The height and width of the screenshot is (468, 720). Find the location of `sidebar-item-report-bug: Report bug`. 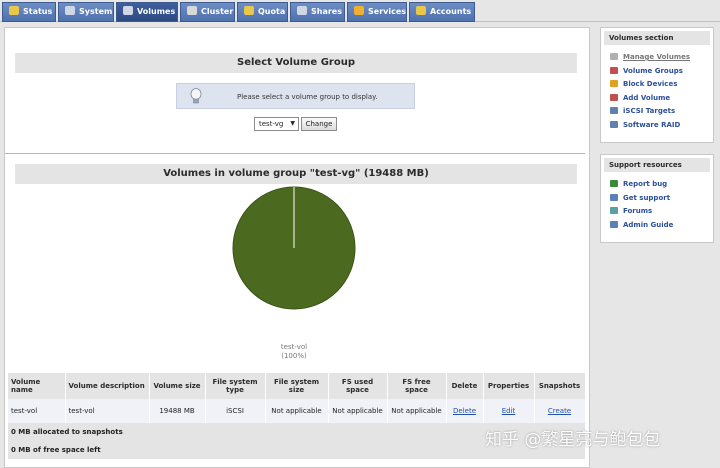

sidebar-item-report-bug: Report bug is located at coordinates (657, 185).